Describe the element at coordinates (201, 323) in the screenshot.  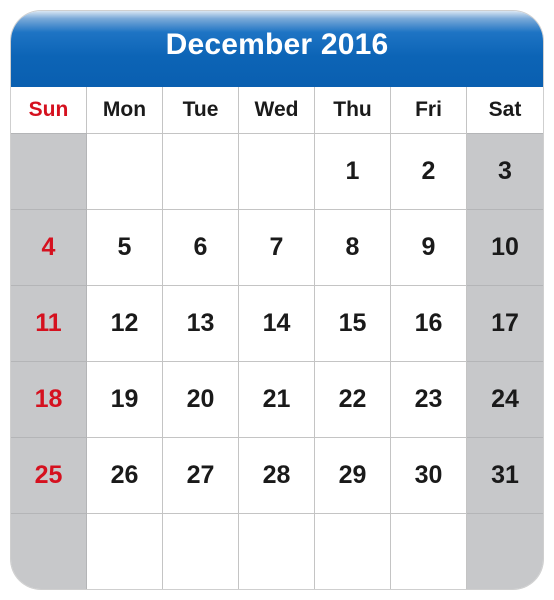
I see `day-cell-13: 13` at that location.